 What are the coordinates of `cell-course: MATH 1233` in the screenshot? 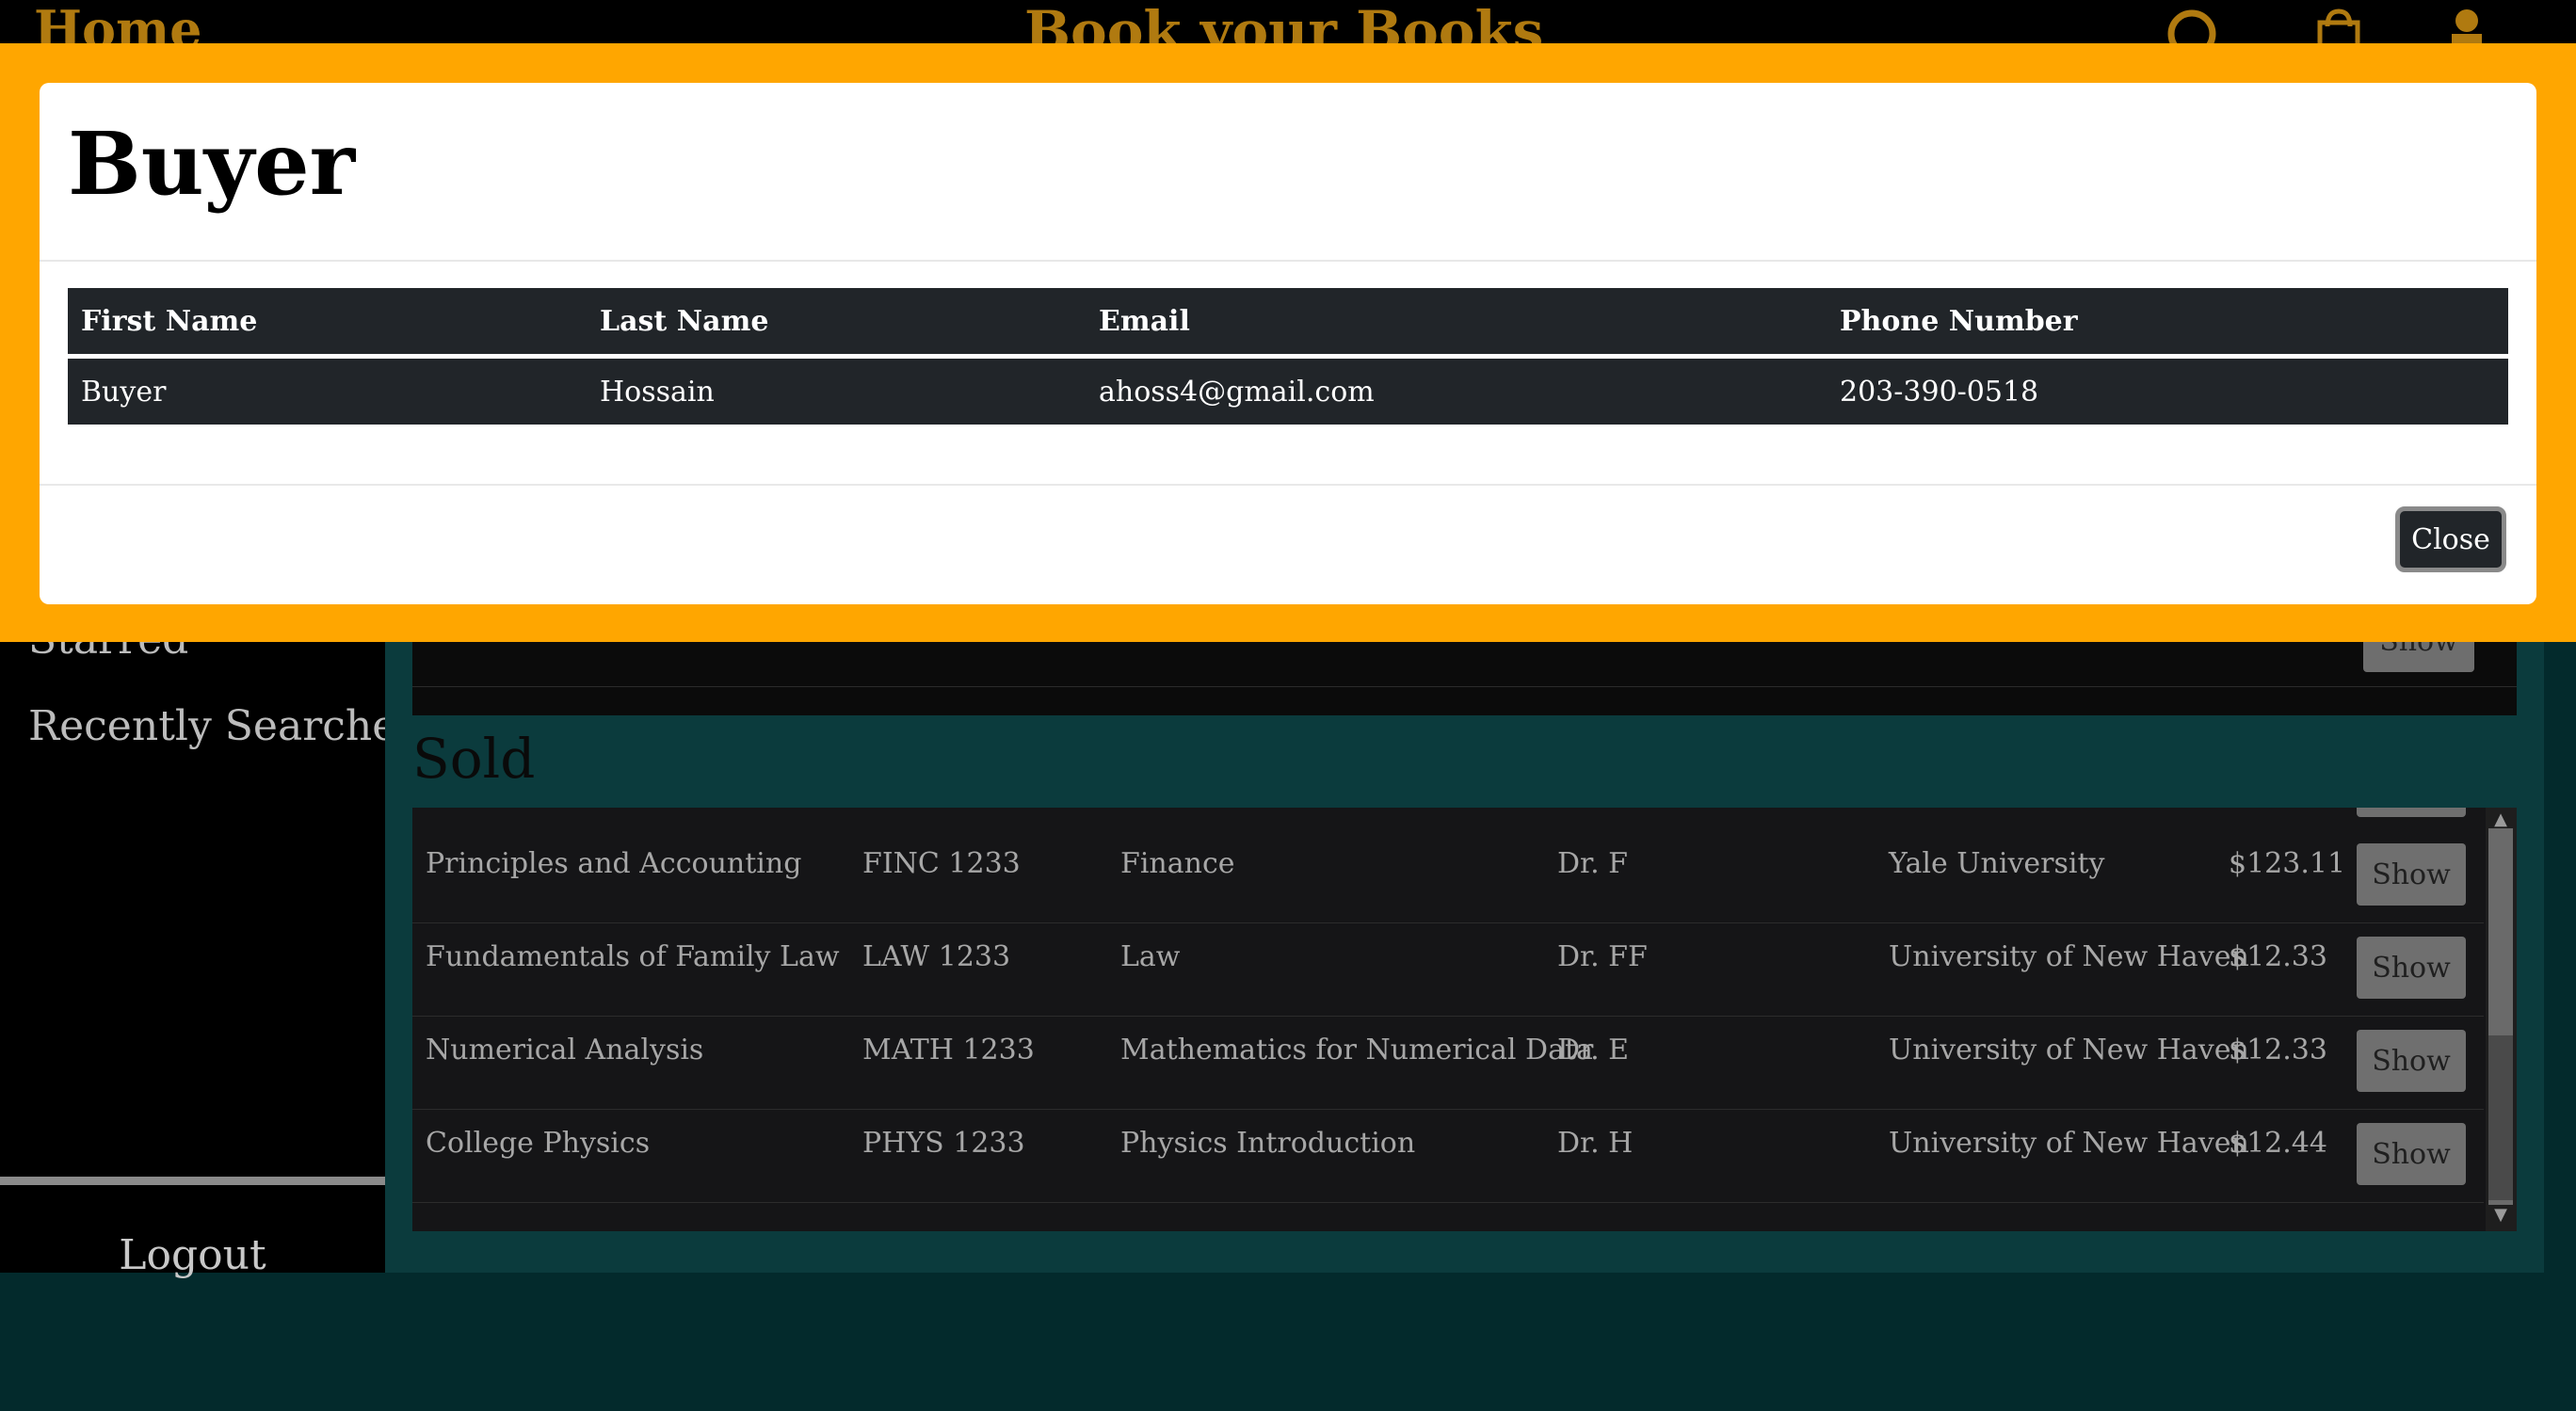 It's located at (948, 1050).